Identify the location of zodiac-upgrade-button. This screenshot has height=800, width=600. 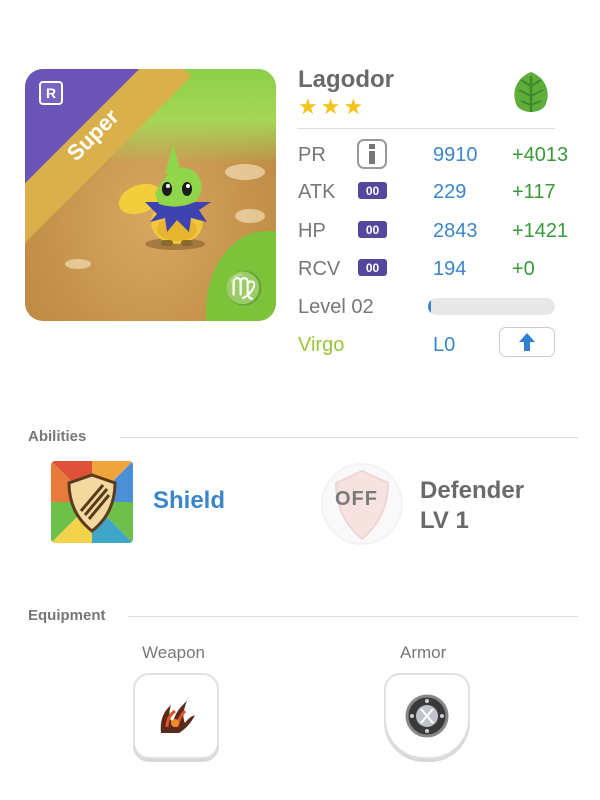
(527, 342).